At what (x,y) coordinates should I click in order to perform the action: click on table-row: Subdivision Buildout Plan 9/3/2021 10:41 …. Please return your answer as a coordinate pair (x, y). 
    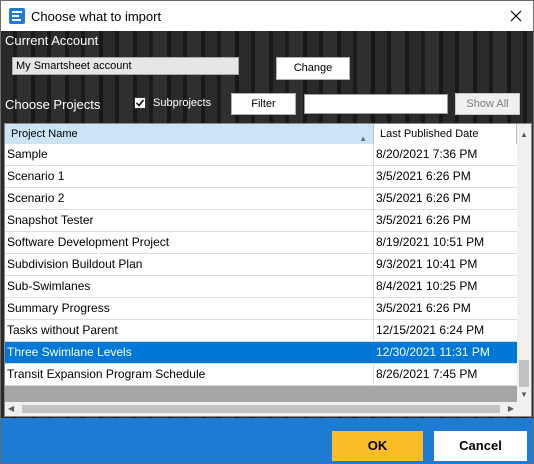
    Looking at the image, I should click on (261, 265).